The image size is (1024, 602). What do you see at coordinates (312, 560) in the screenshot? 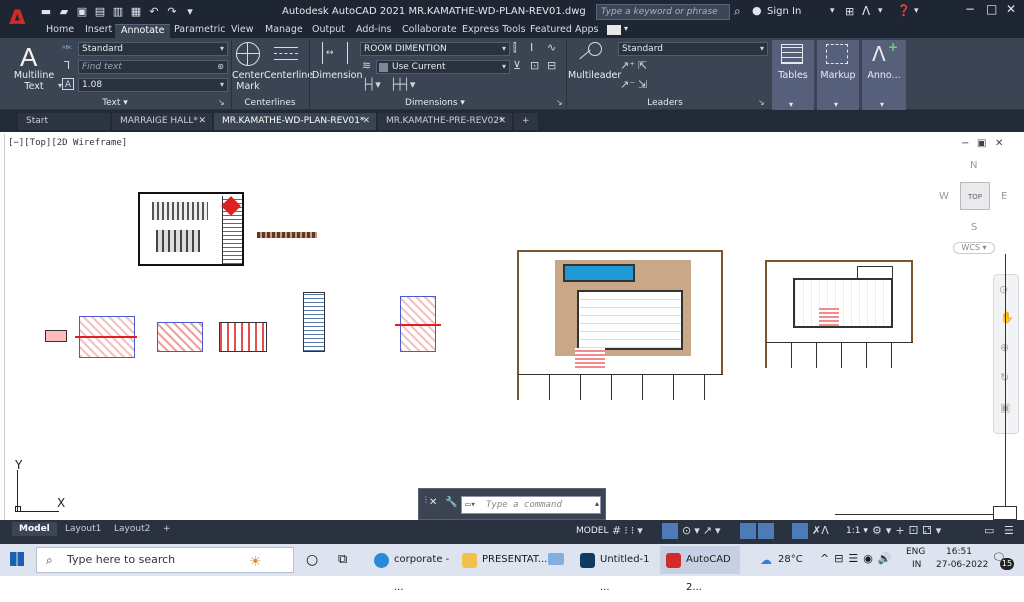
I see `cortana-icon: ○` at bounding box center [312, 560].